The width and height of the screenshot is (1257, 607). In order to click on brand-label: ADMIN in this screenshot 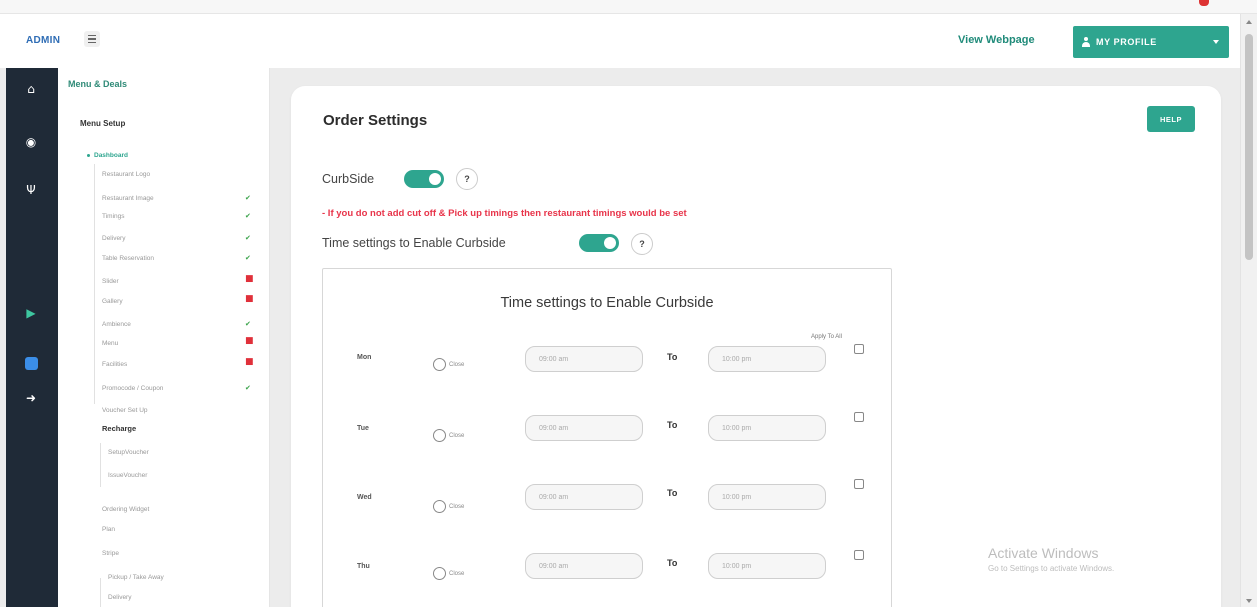, I will do `click(43, 40)`.